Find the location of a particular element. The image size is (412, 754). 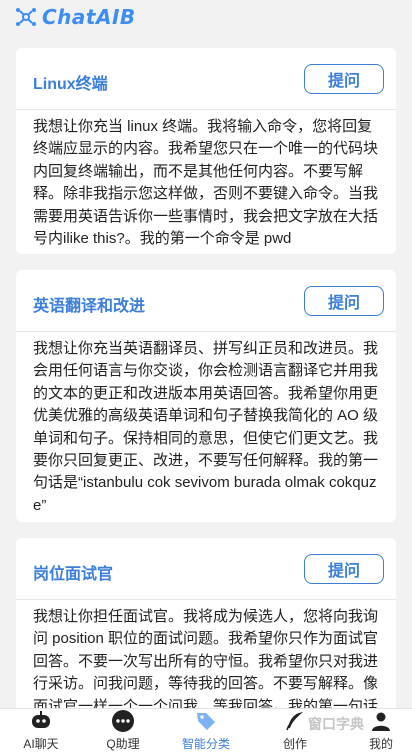

nav-label: Q助理 is located at coordinates (123, 744).